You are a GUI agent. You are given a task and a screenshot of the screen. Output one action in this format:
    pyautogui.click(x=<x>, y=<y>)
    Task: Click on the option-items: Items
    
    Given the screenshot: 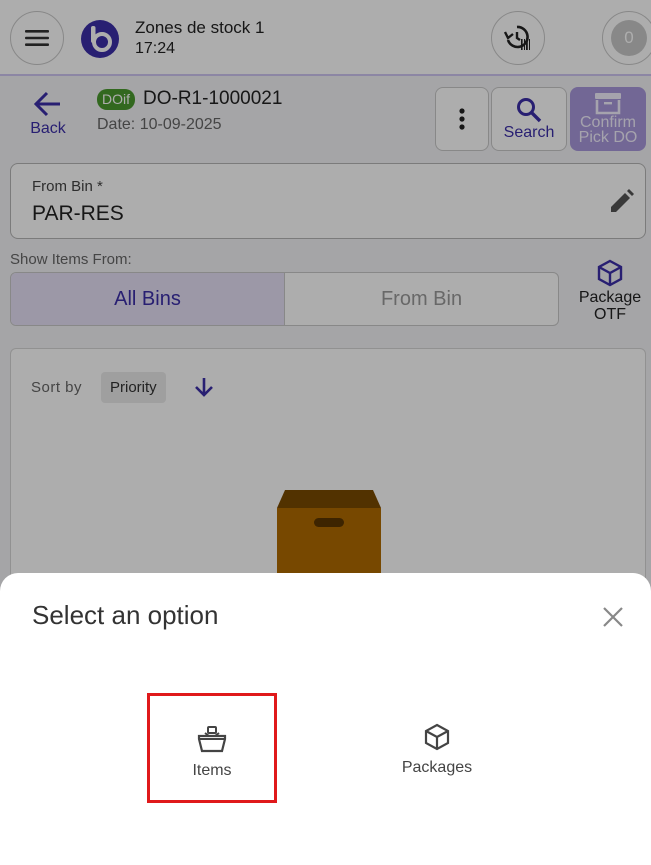 What is the action you would take?
    pyautogui.click(x=212, y=748)
    